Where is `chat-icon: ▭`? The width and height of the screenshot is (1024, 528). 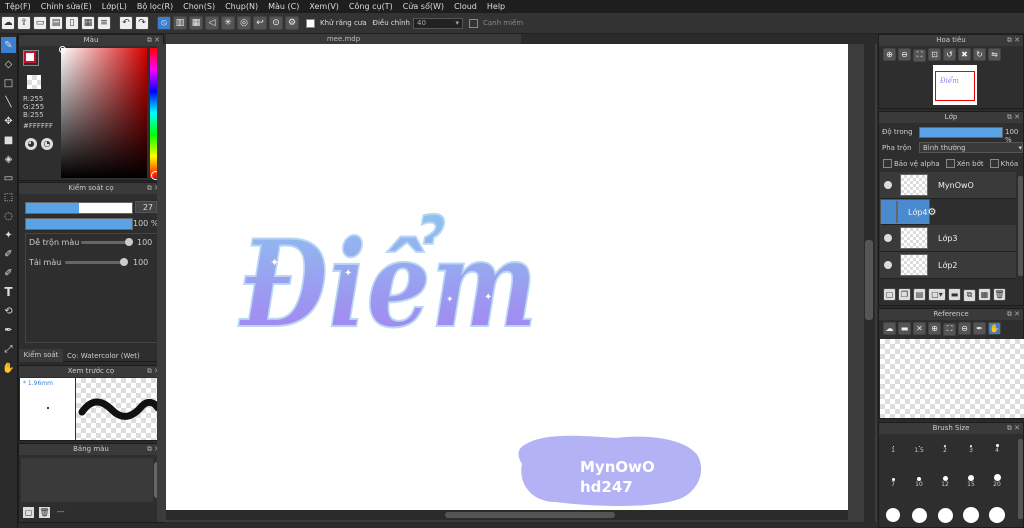 chat-icon: ▭ is located at coordinates (40, 23).